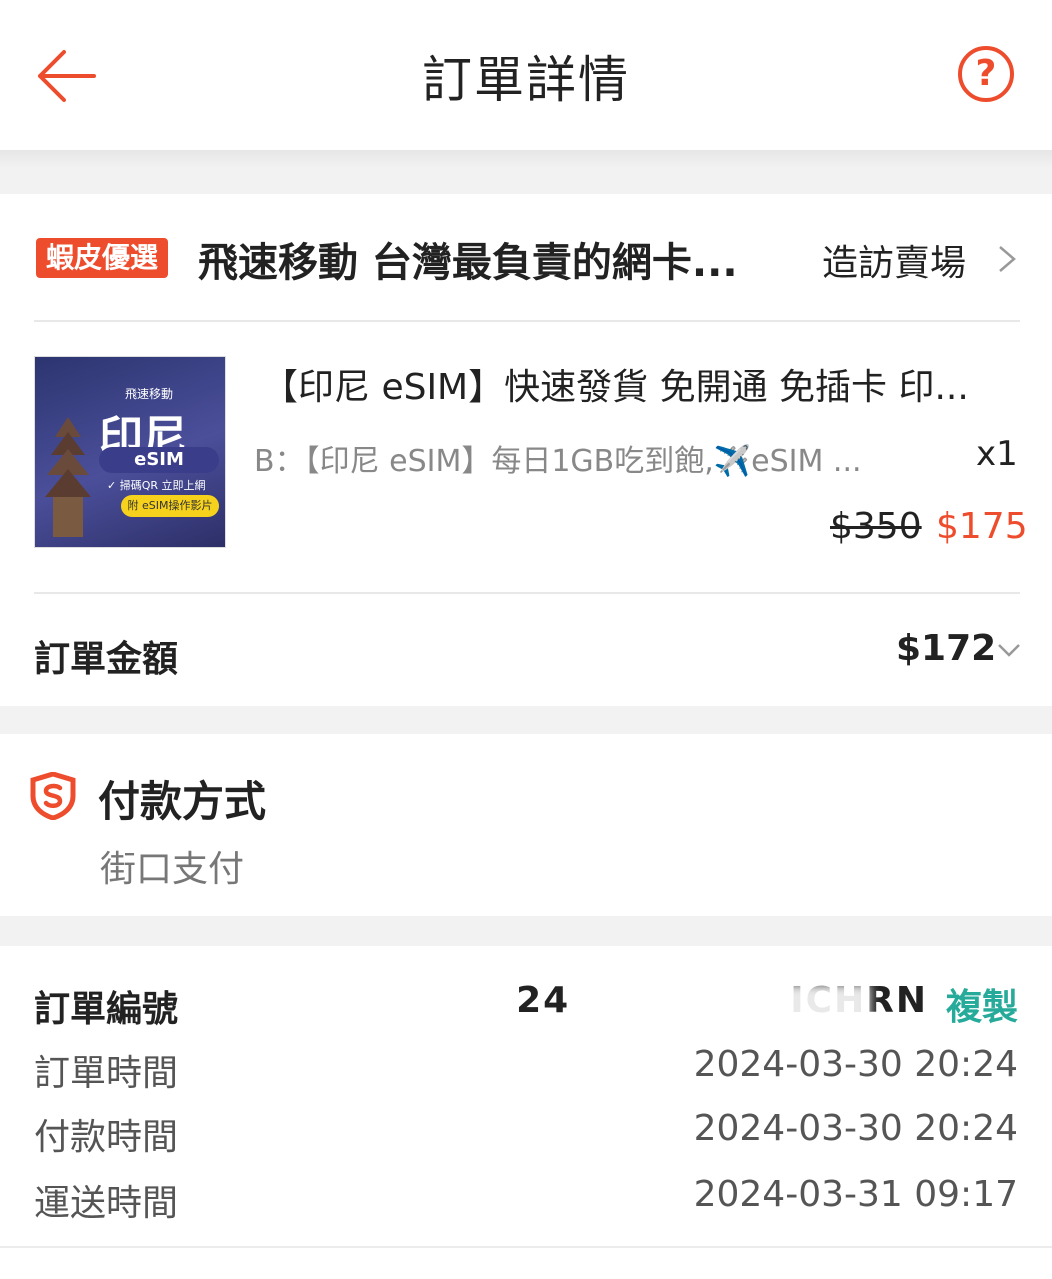  Describe the element at coordinates (986, 74) in the screenshot. I see `question-circle-icon: ?` at that location.